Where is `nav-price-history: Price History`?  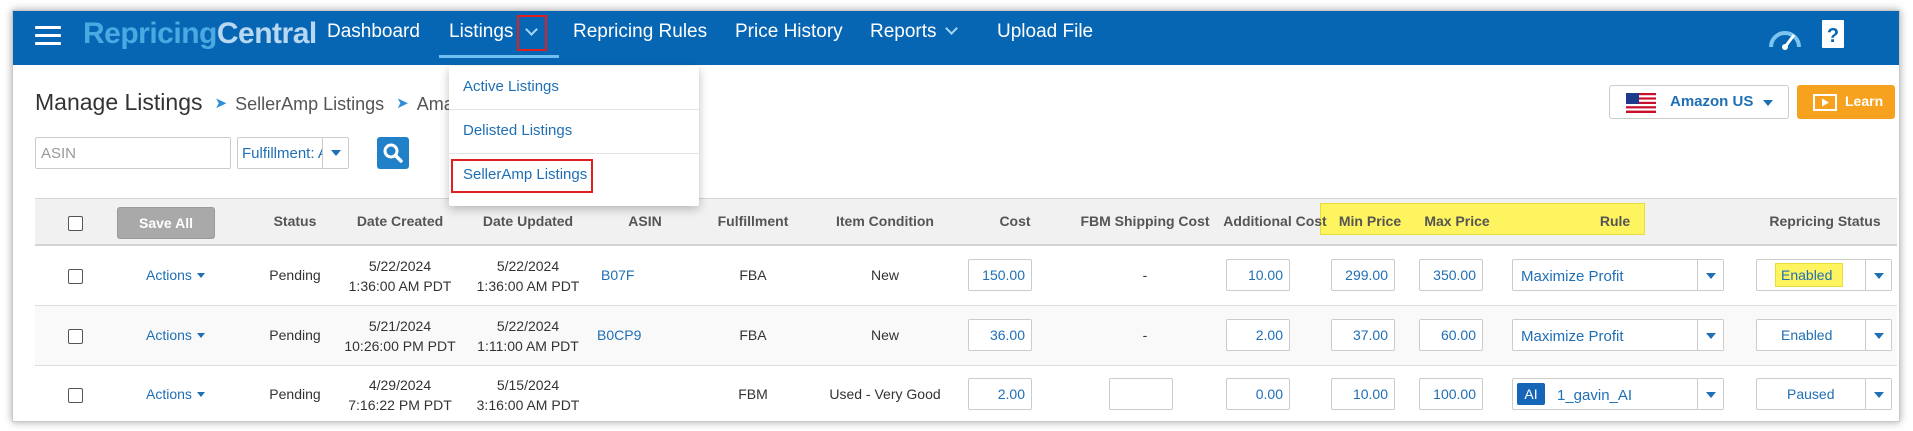
nav-price-history: Price History is located at coordinates (789, 32).